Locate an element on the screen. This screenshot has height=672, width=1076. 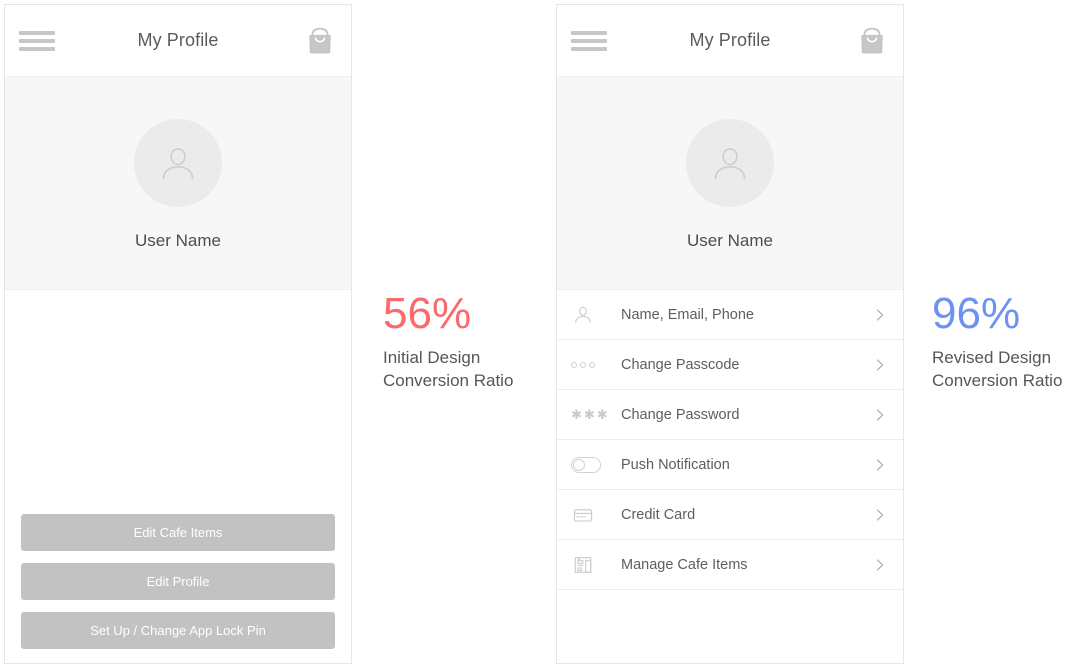
edit-profile-button: Edit Profile is located at coordinates (178, 581).